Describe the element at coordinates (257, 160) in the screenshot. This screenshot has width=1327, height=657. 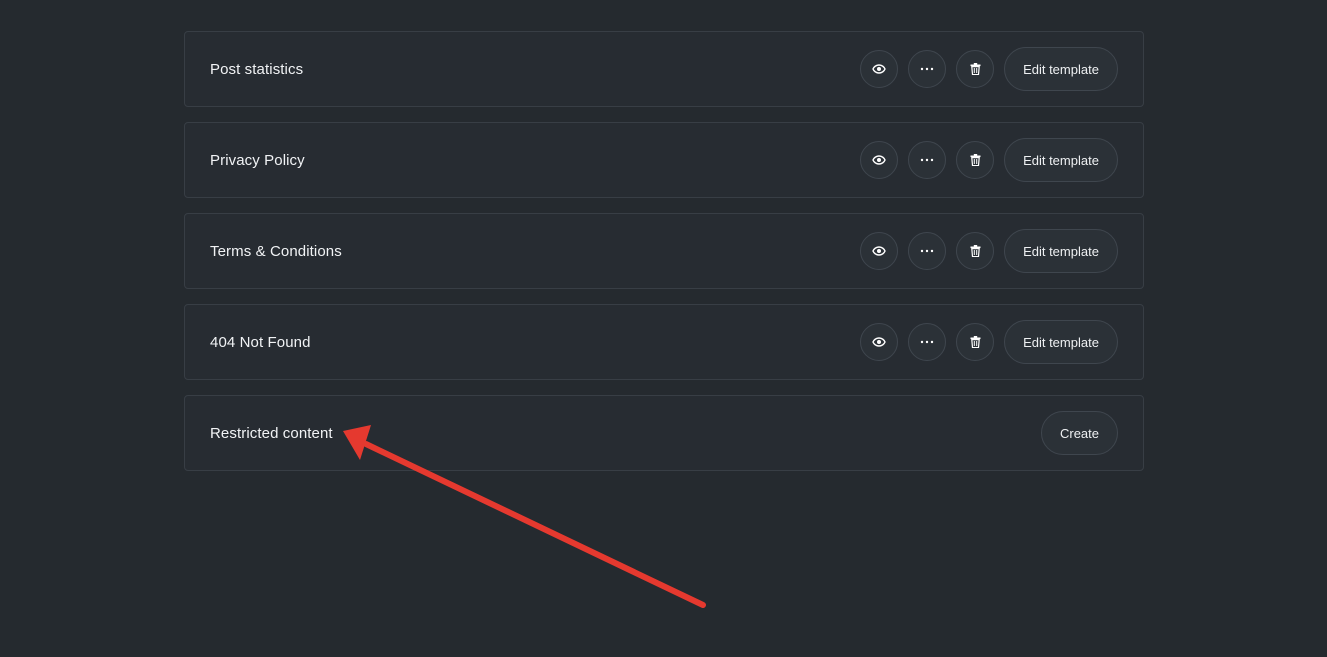
I see `template-title: Privacy Policy` at that location.